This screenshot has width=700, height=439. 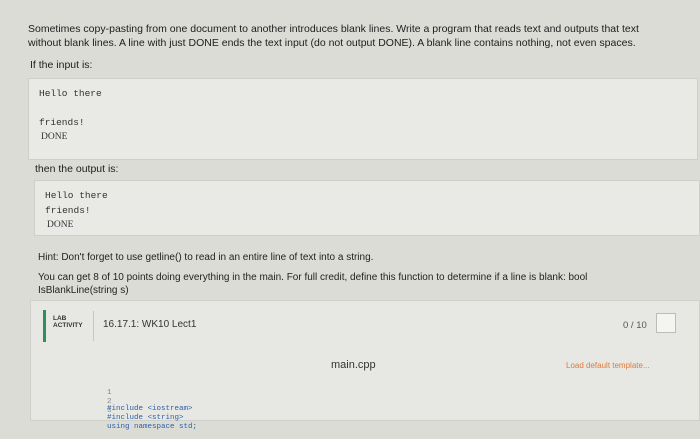 What do you see at coordinates (44, 326) in the screenshot?
I see `lab-accent-bar` at bounding box center [44, 326].